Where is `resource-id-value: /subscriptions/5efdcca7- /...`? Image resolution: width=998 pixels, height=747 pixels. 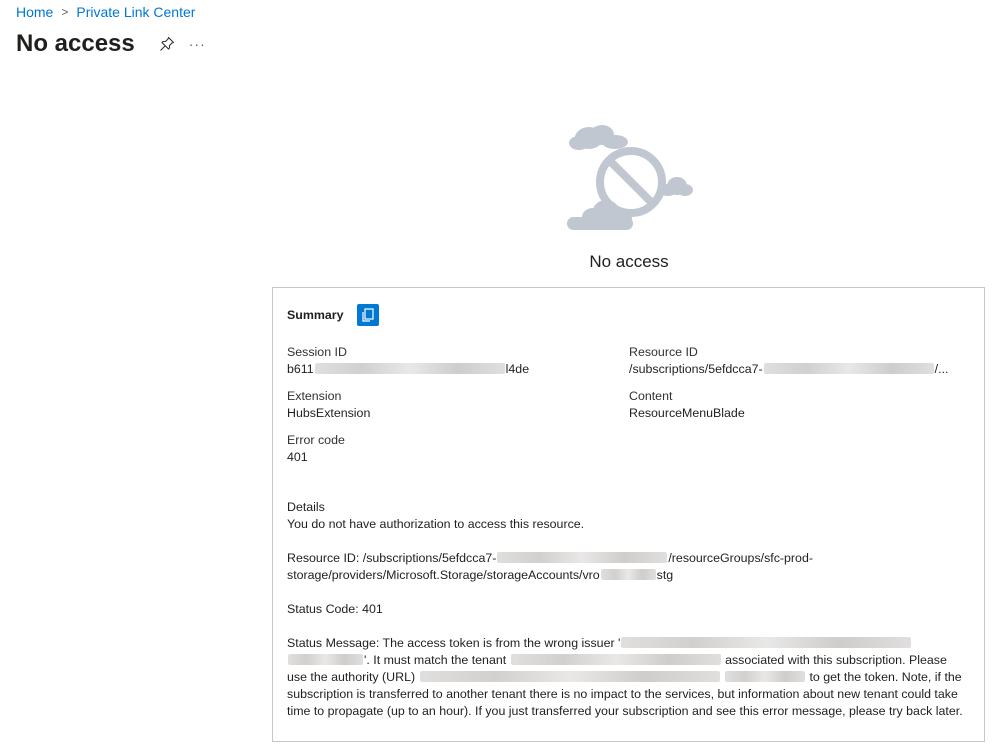
resource-id-value: /subscriptions/5efdcca7- /... is located at coordinates (794, 369).